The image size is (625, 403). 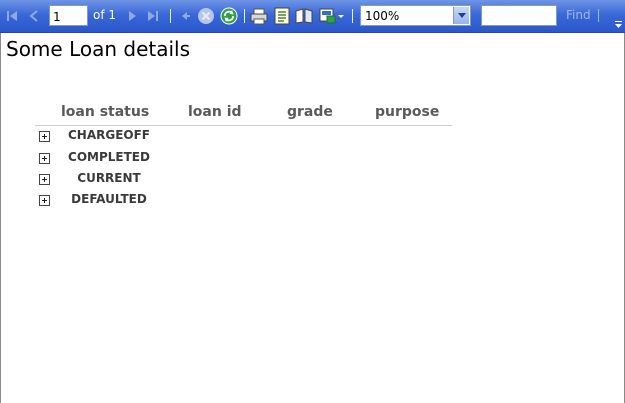 I want to click on column-header-loan-id: loan id, so click(x=215, y=112).